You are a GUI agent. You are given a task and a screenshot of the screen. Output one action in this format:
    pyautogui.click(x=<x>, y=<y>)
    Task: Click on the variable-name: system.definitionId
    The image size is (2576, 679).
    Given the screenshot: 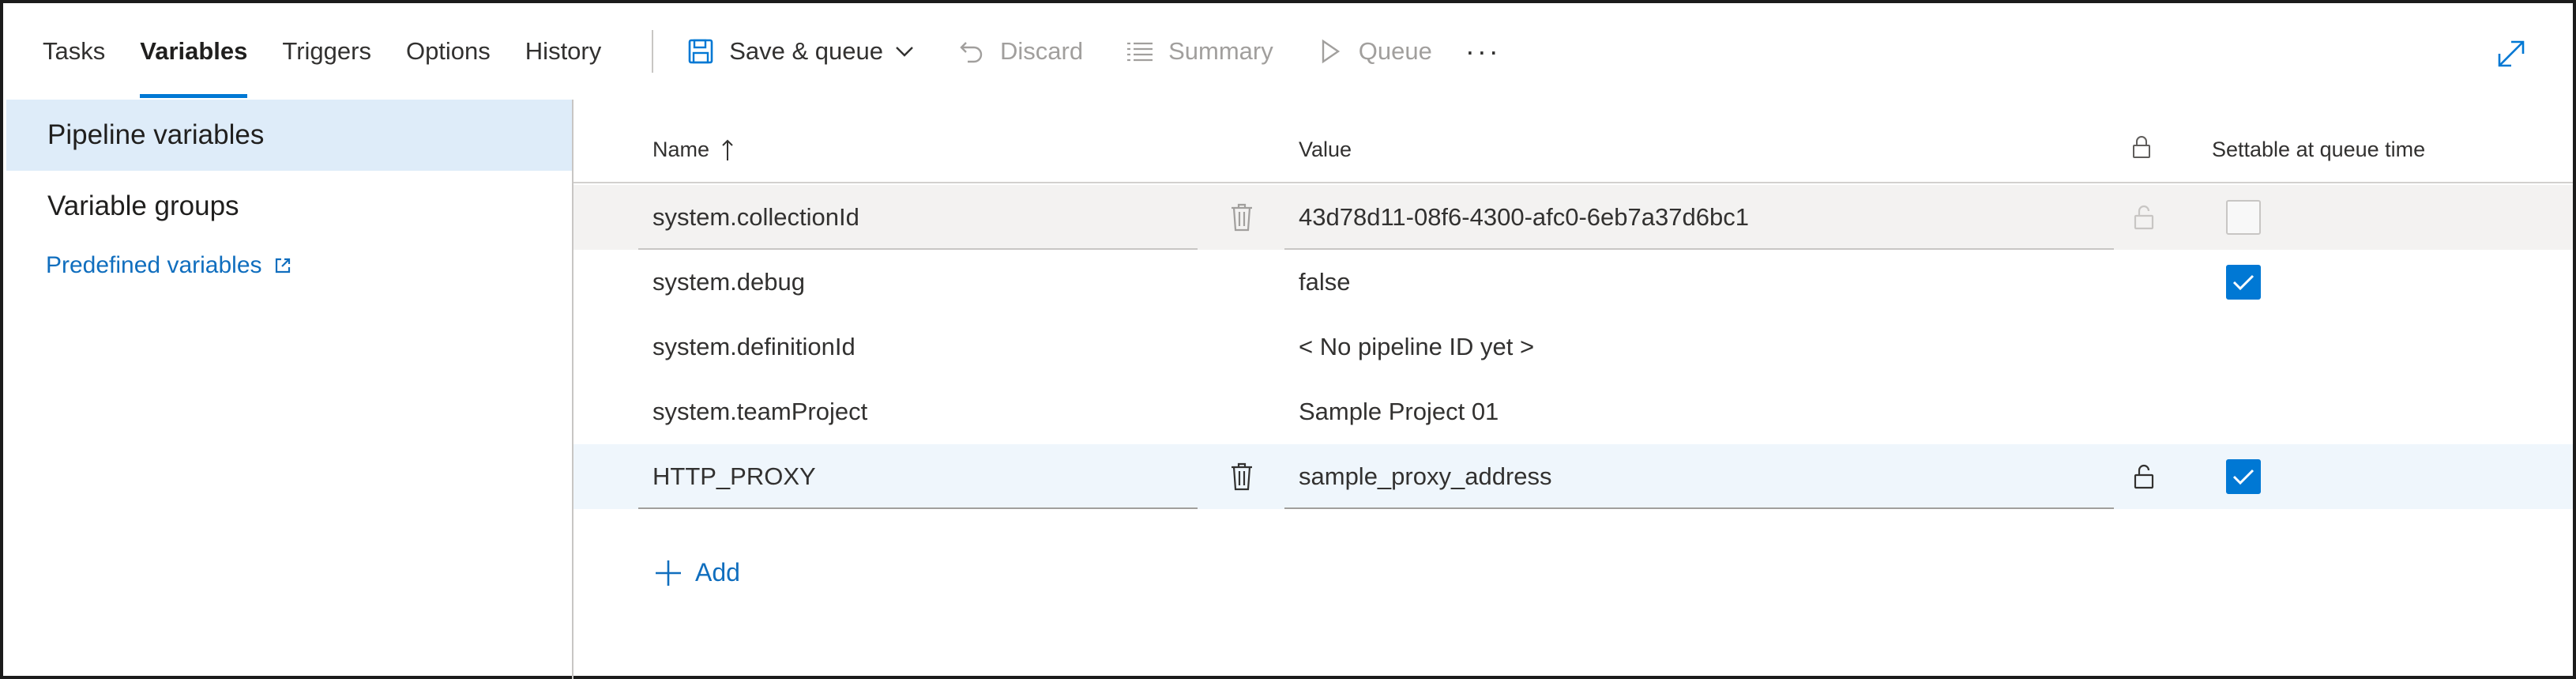 What is the action you would take?
    pyautogui.click(x=754, y=347)
    